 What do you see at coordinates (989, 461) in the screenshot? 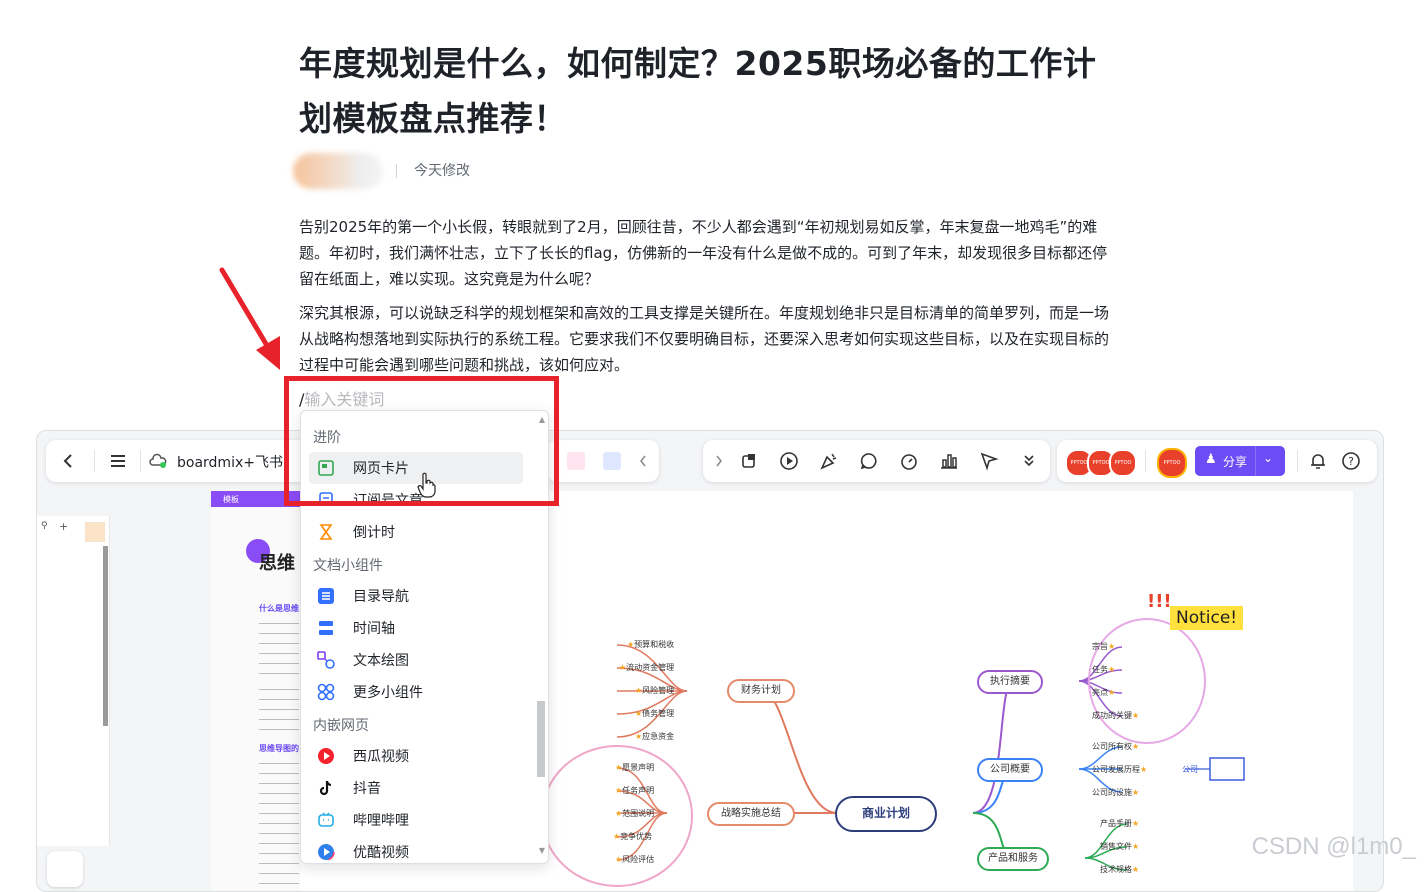
I see `follow-cursor-icon` at bounding box center [989, 461].